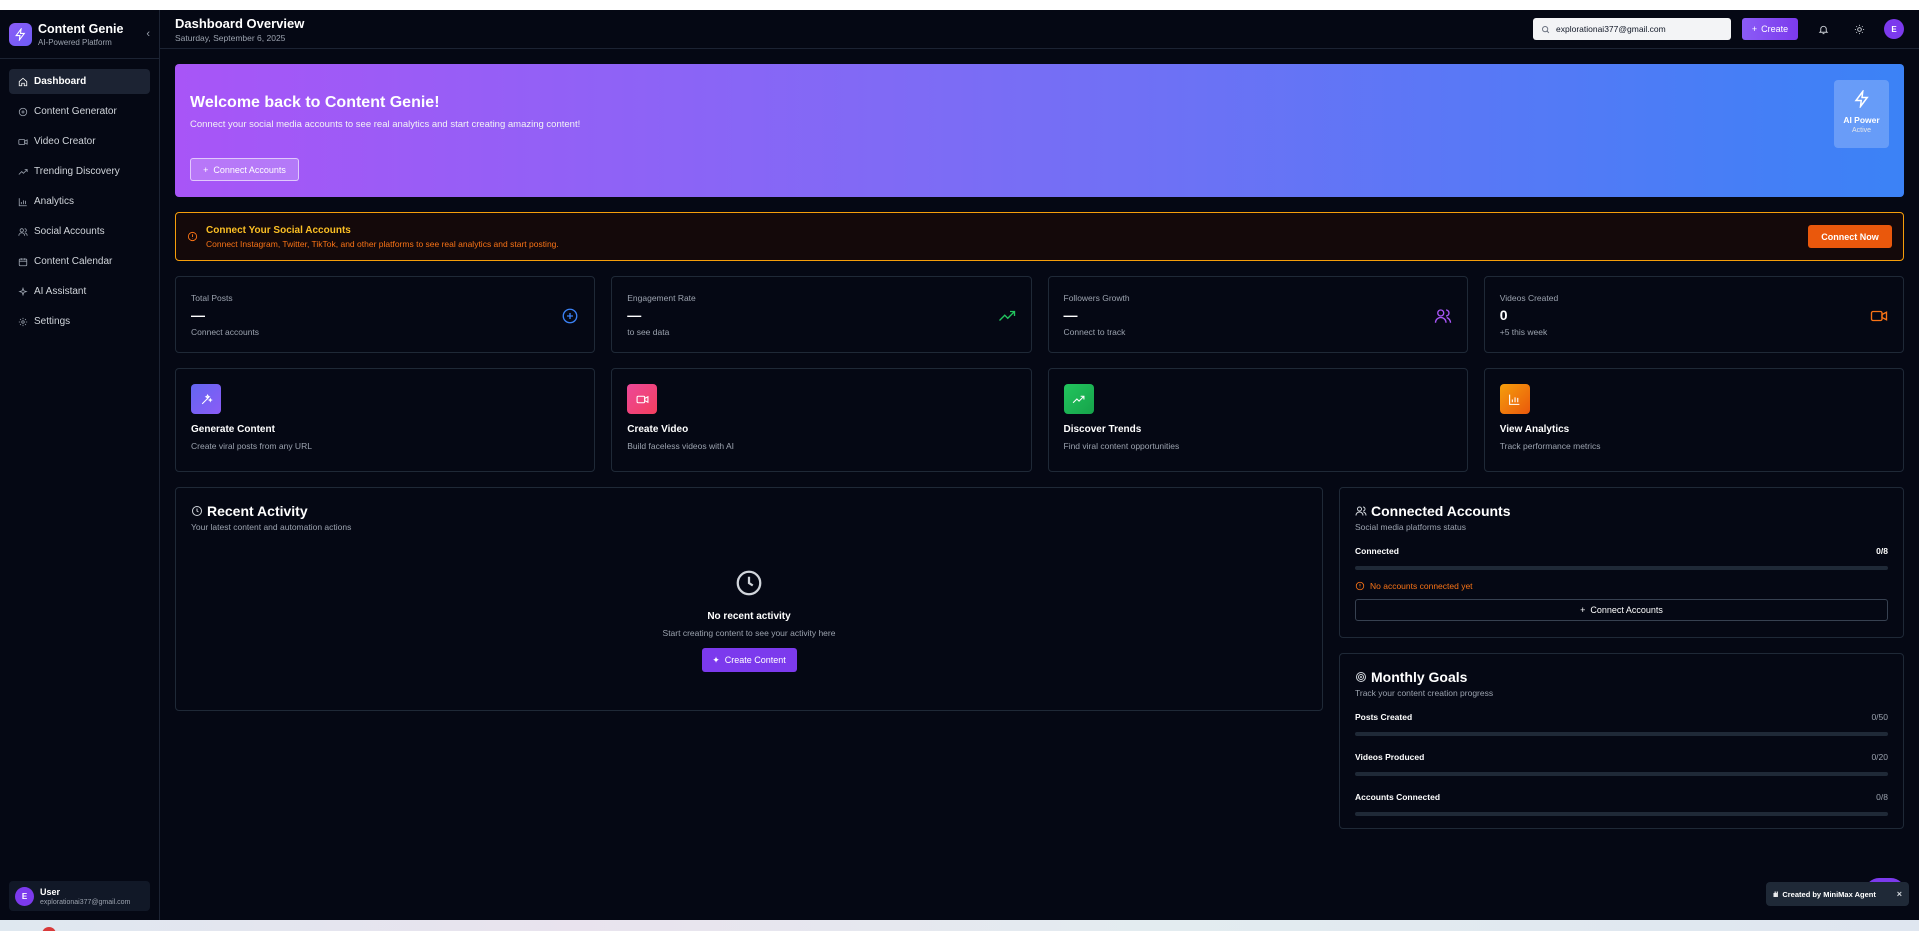 The height and width of the screenshot is (931, 1919). I want to click on goal-value: 0/8, so click(1882, 797).